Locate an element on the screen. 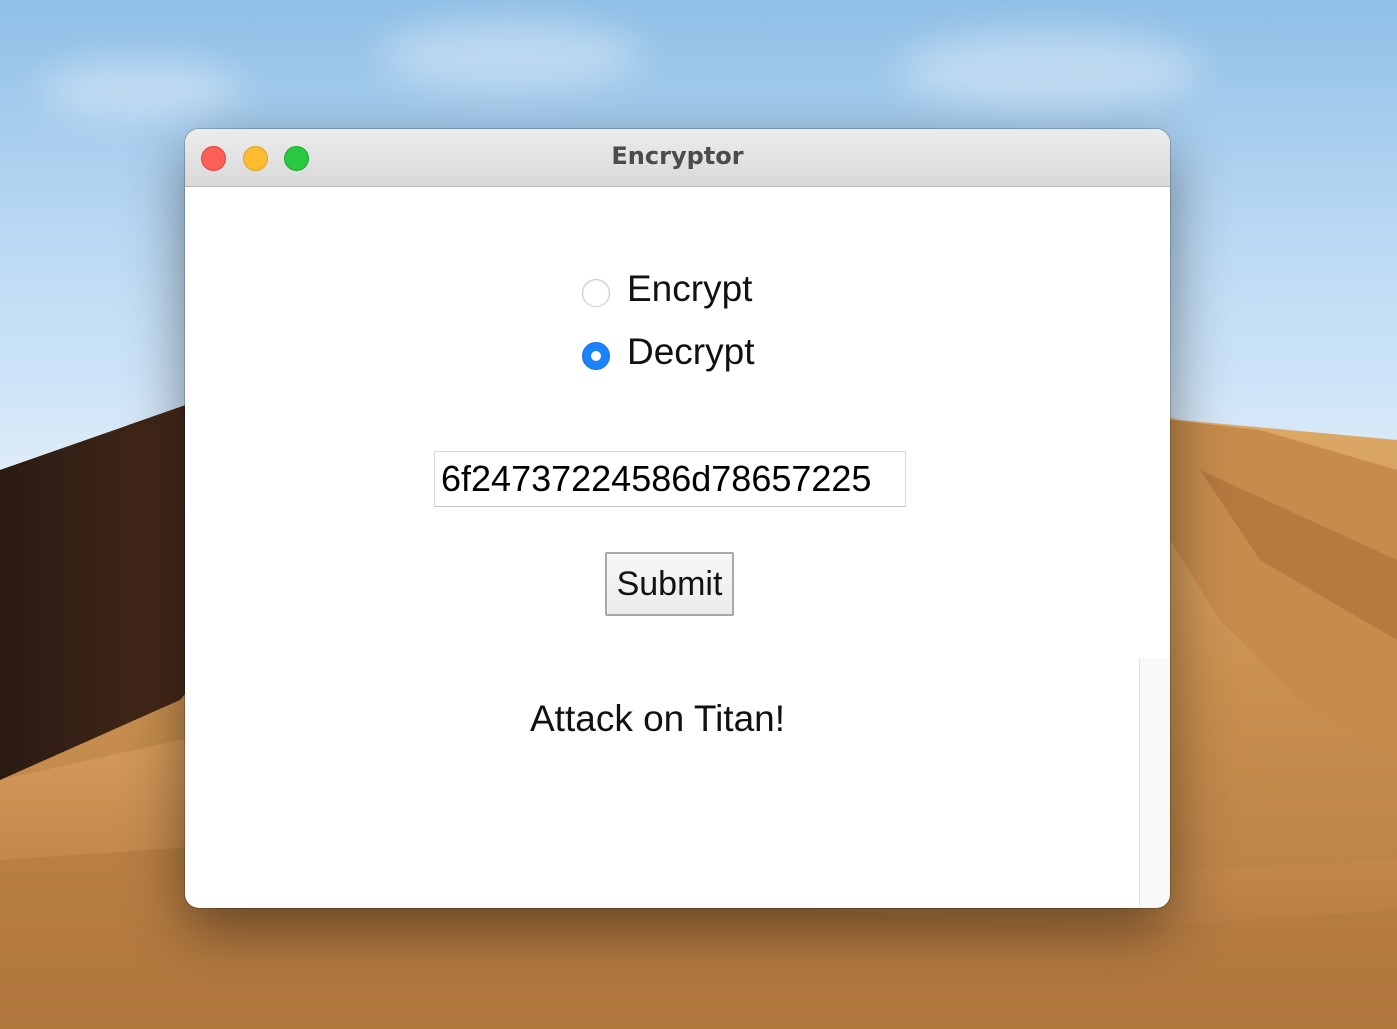  output-result-text: Attack on Titan! is located at coordinates (658, 718).